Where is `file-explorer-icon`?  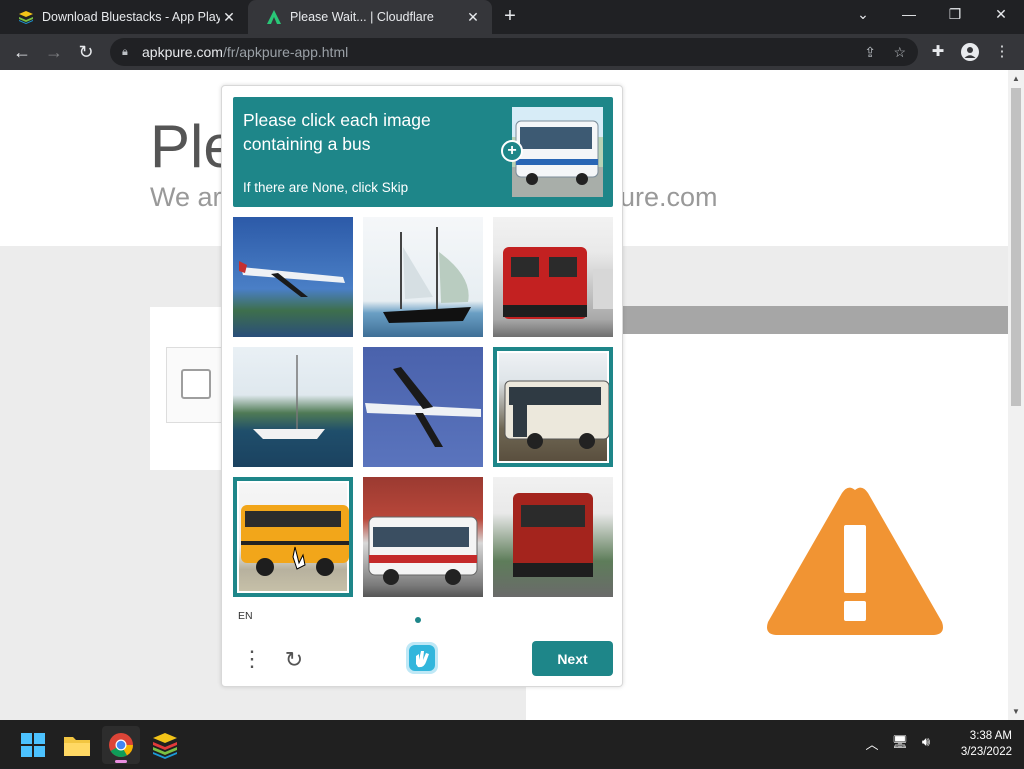 file-explorer-icon is located at coordinates (77, 745).